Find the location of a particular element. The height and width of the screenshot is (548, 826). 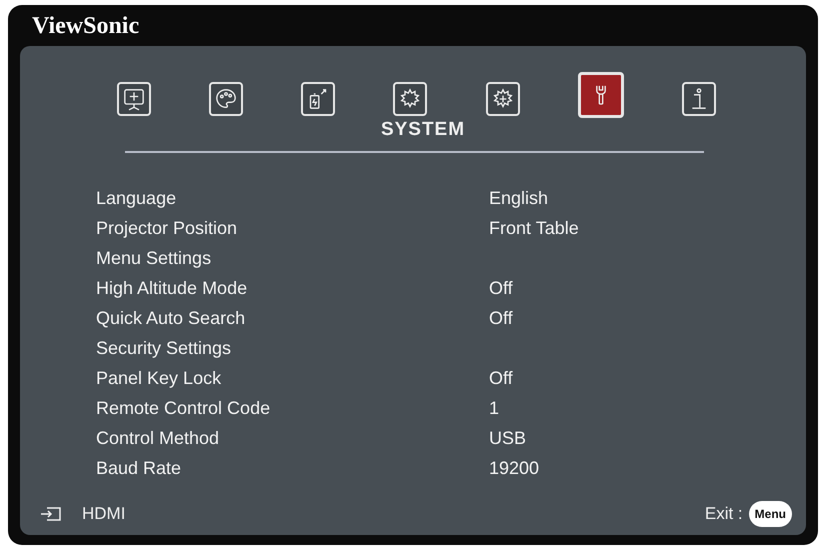

setting-value: USB is located at coordinates (507, 438).